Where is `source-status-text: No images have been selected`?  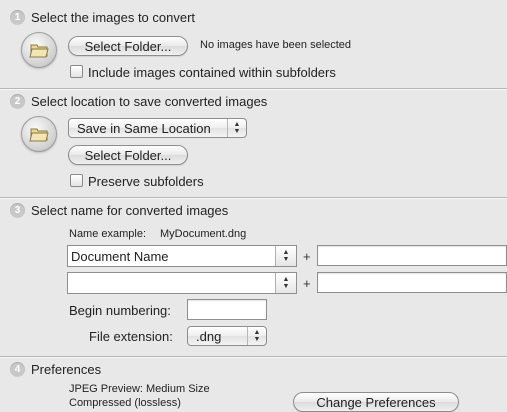 source-status-text: No images have been selected is located at coordinates (276, 45).